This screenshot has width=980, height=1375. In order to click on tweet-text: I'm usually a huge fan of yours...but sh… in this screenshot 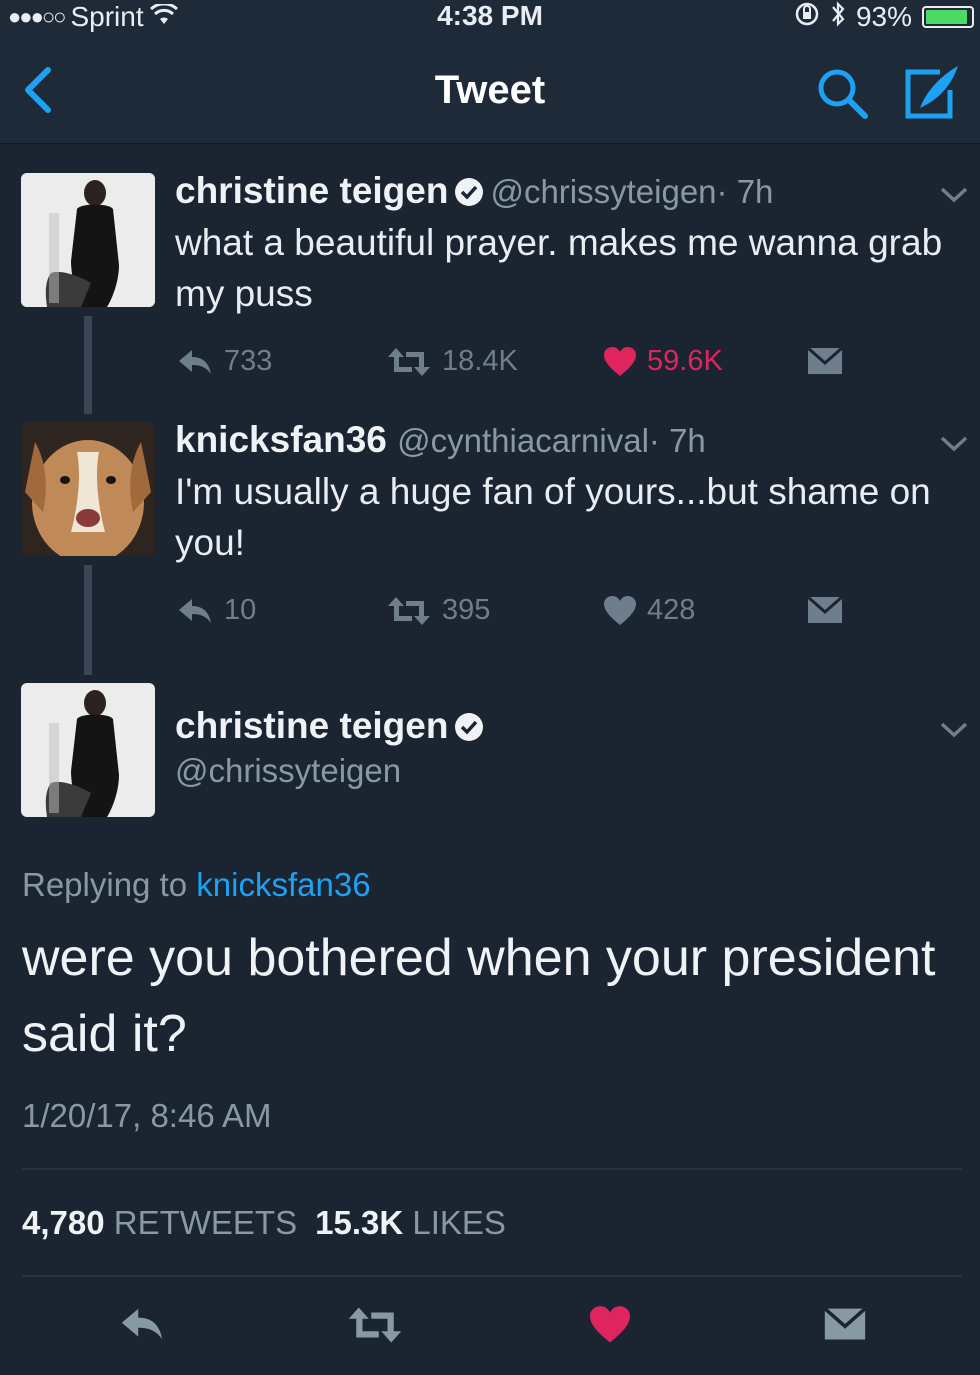, I will do `click(553, 517)`.